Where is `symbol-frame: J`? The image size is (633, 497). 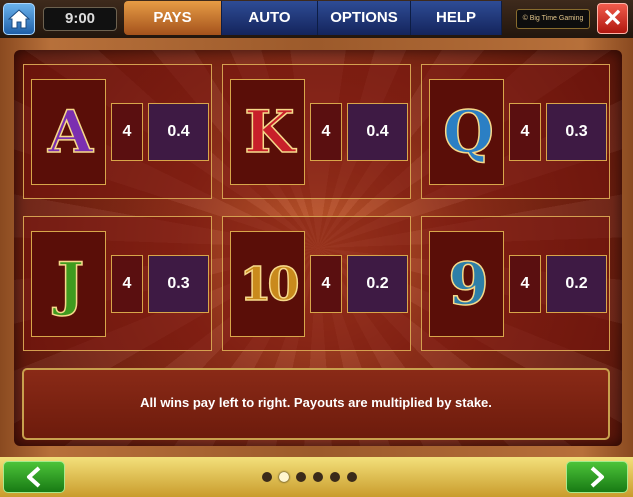
symbol-frame: J is located at coordinates (68, 284).